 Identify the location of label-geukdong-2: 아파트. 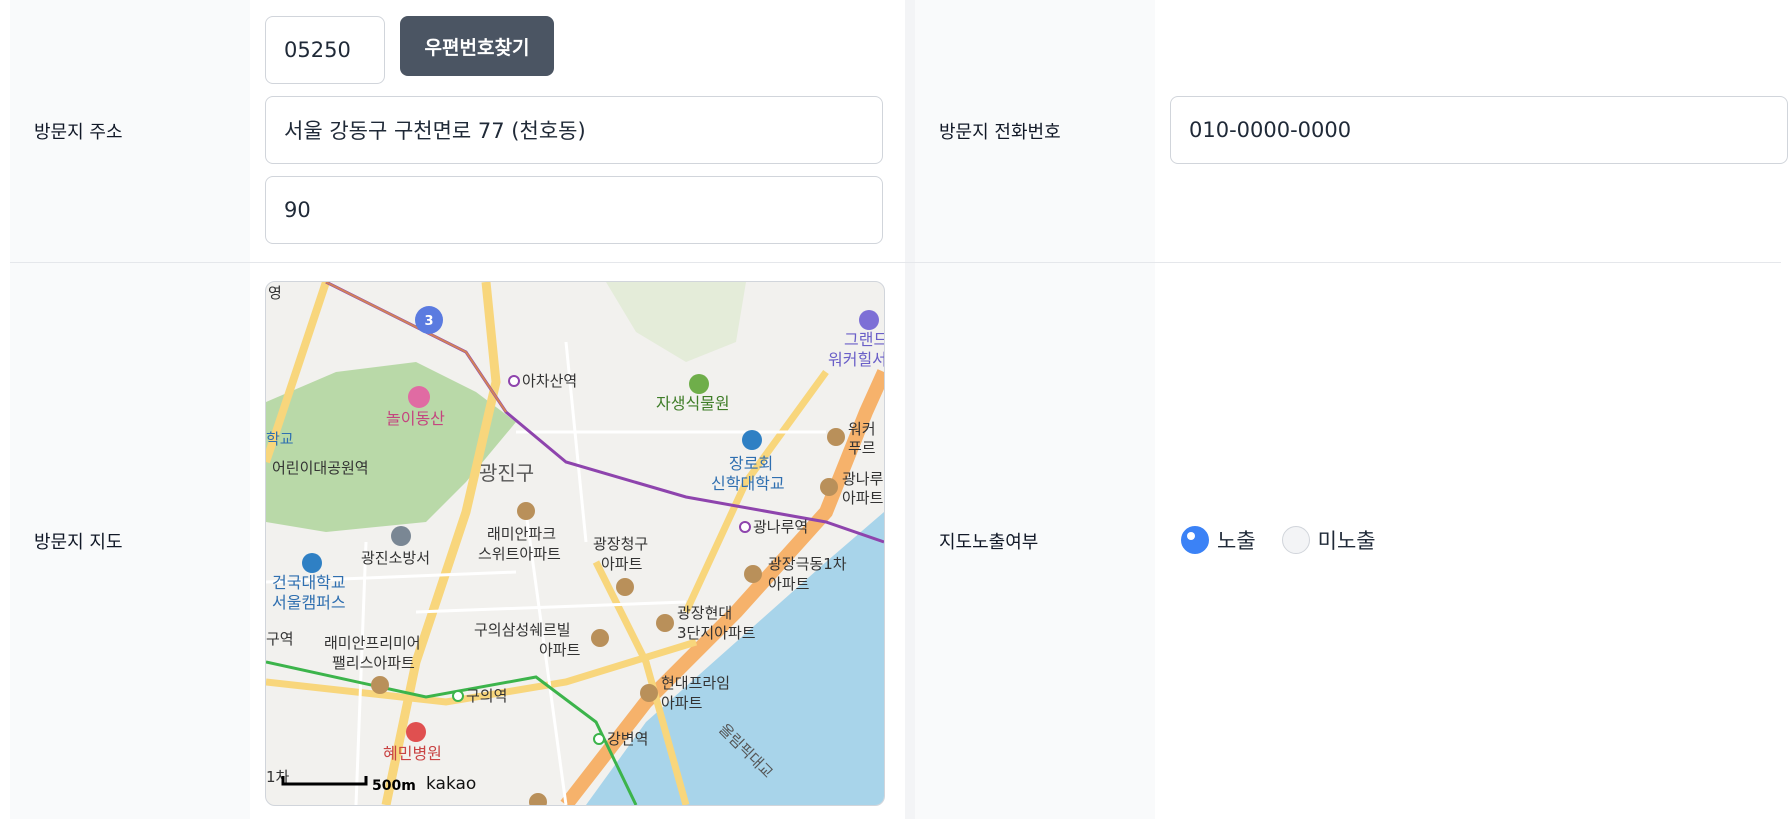
(789, 584).